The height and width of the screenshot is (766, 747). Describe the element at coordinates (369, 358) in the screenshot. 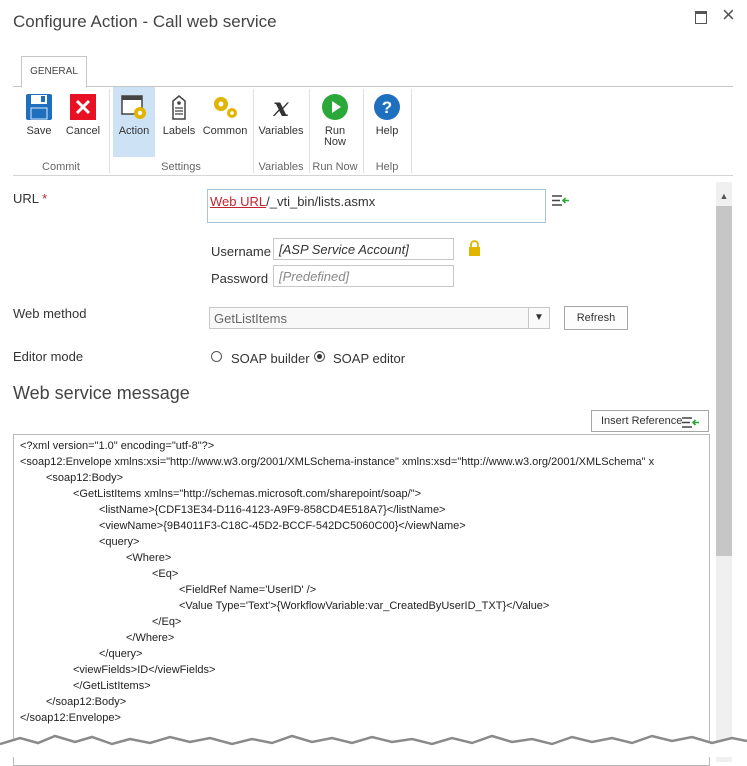

I see `soap-editor-label: SOAP editor` at that location.